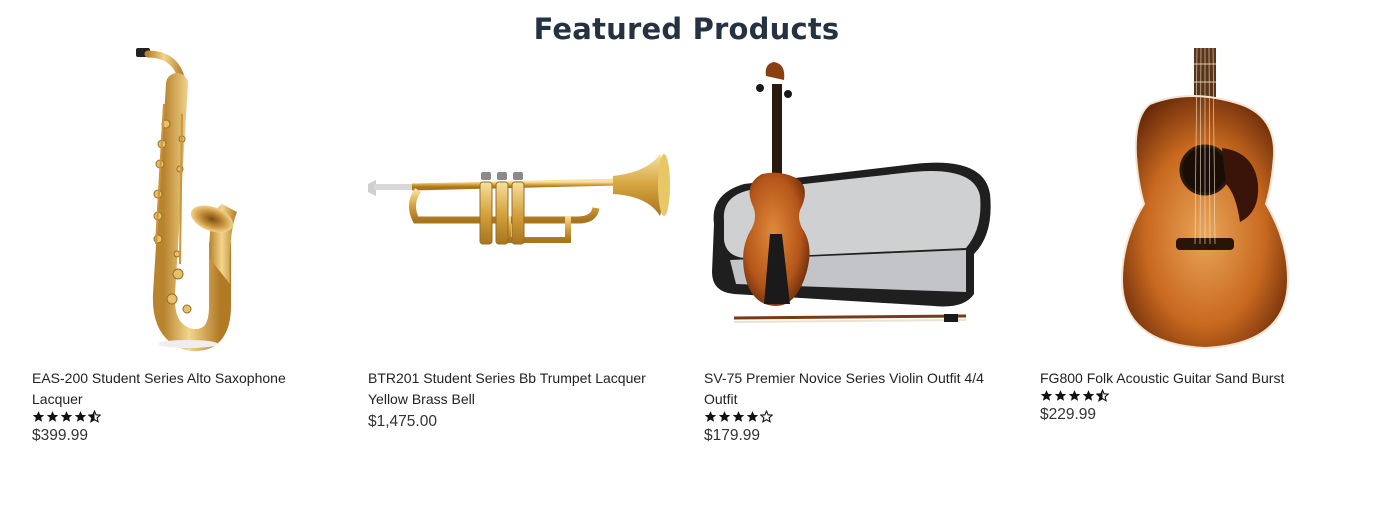 The image size is (1373, 508). Describe the element at coordinates (519, 199) in the screenshot. I see `trumpet-image` at that location.